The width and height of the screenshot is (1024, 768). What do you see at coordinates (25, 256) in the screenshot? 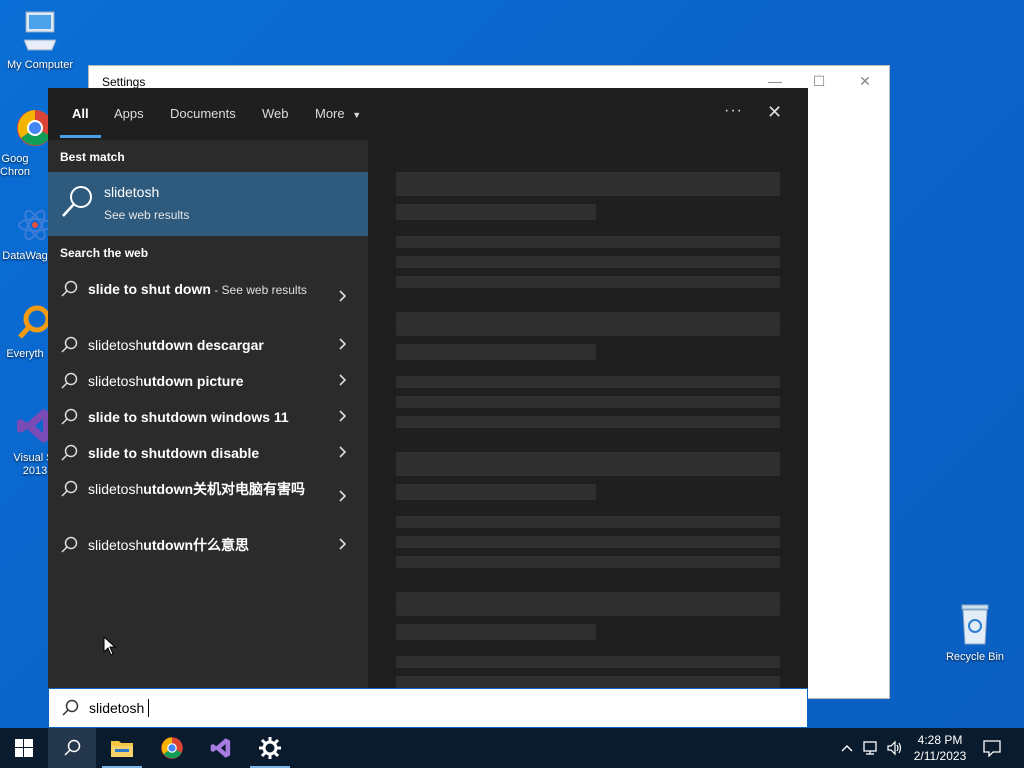
I see `desktop-icon-label: DataWag` at bounding box center [25, 256].